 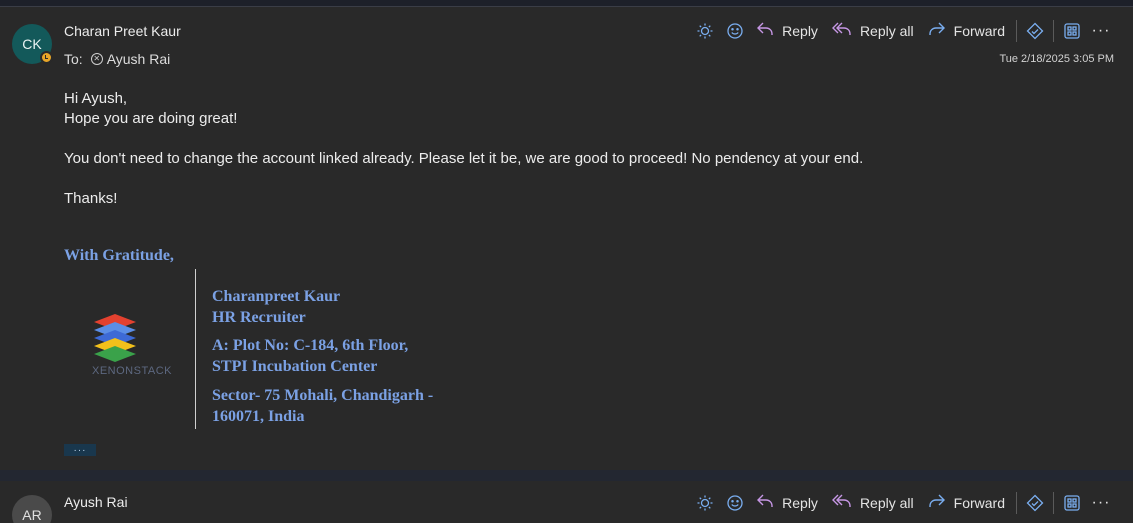 I want to click on body-greeting: Hi Ayush,, so click(x=96, y=98).